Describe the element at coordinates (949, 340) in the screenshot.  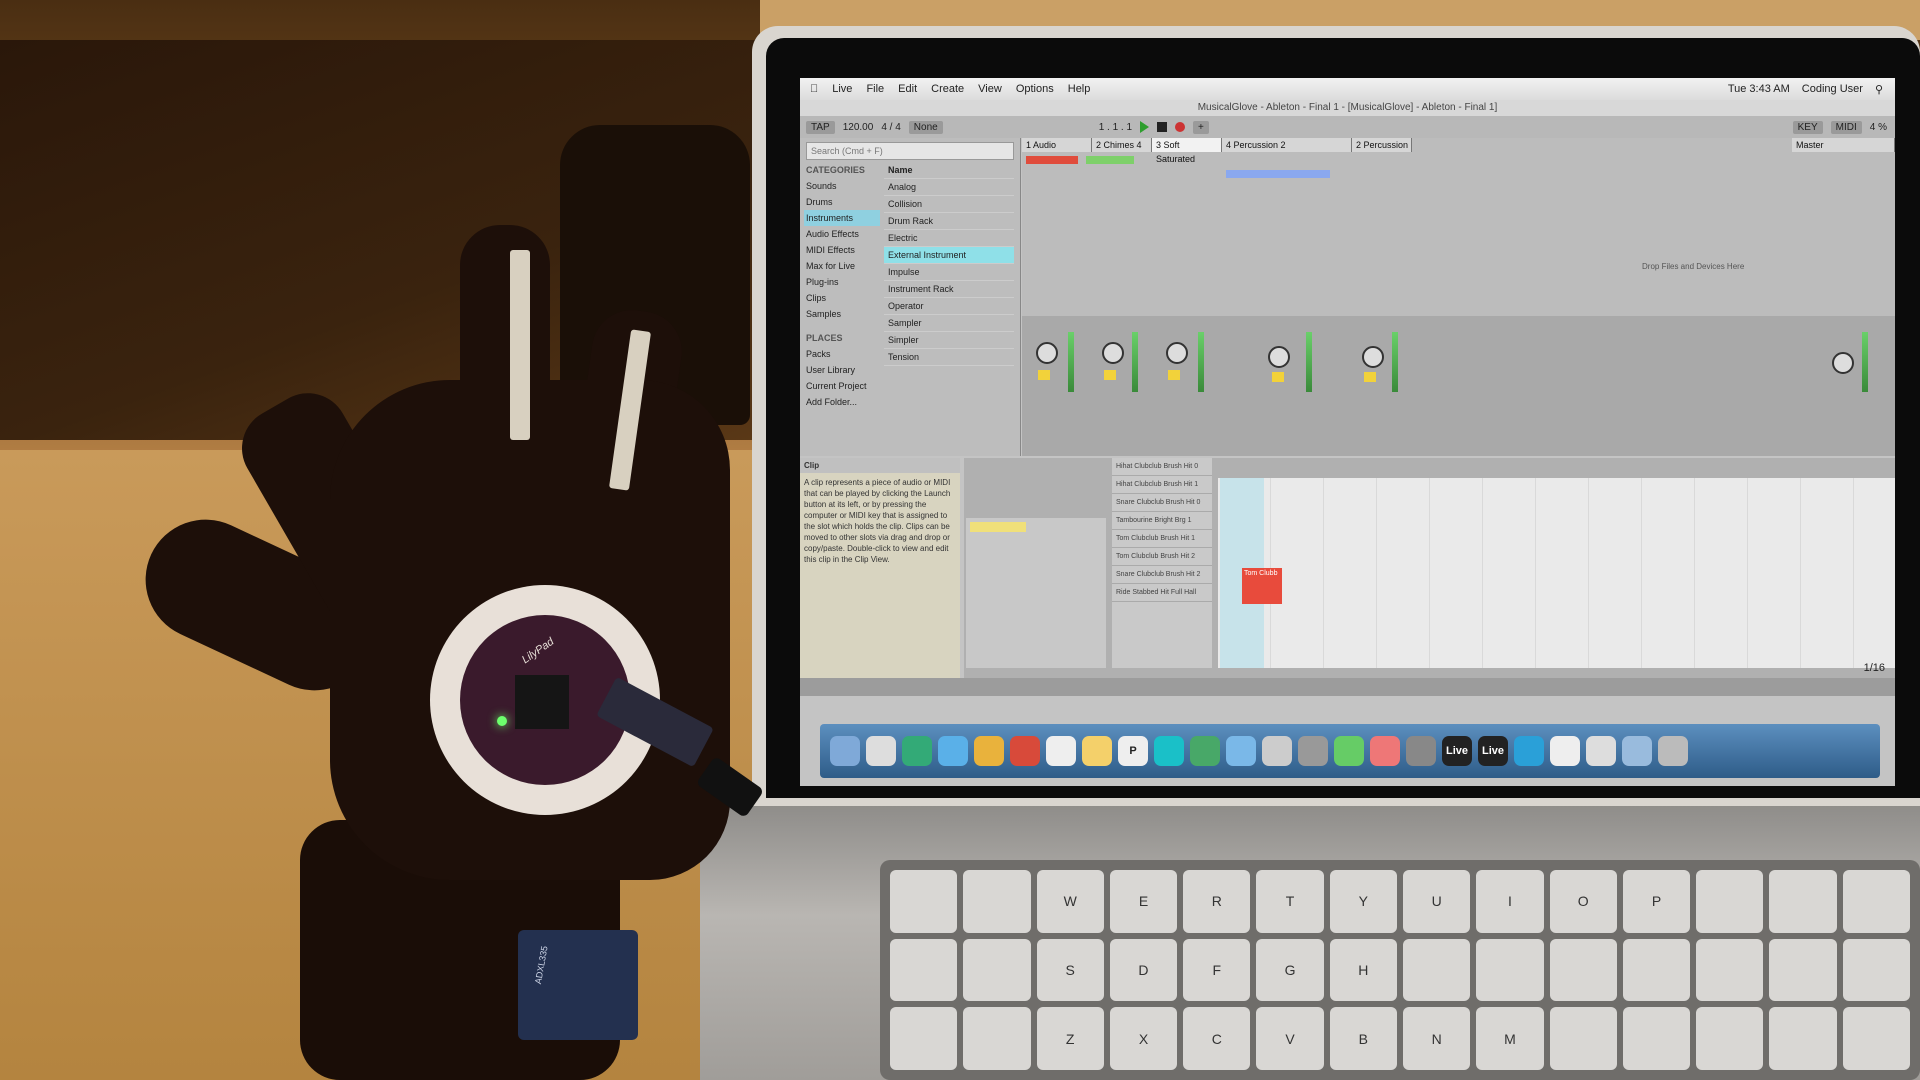
I see `browser-item: Simpler` at that location.